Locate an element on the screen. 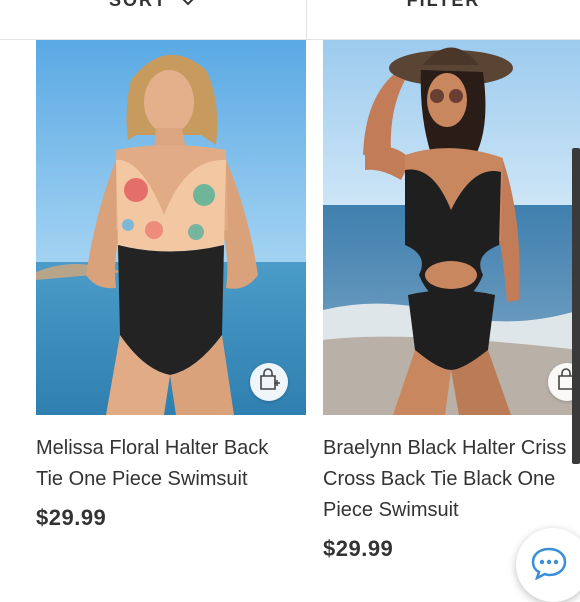 Image resolution: width=580 pixels, height=602 pixels. filter-button: FILTER is located at coordinates (443, 7).